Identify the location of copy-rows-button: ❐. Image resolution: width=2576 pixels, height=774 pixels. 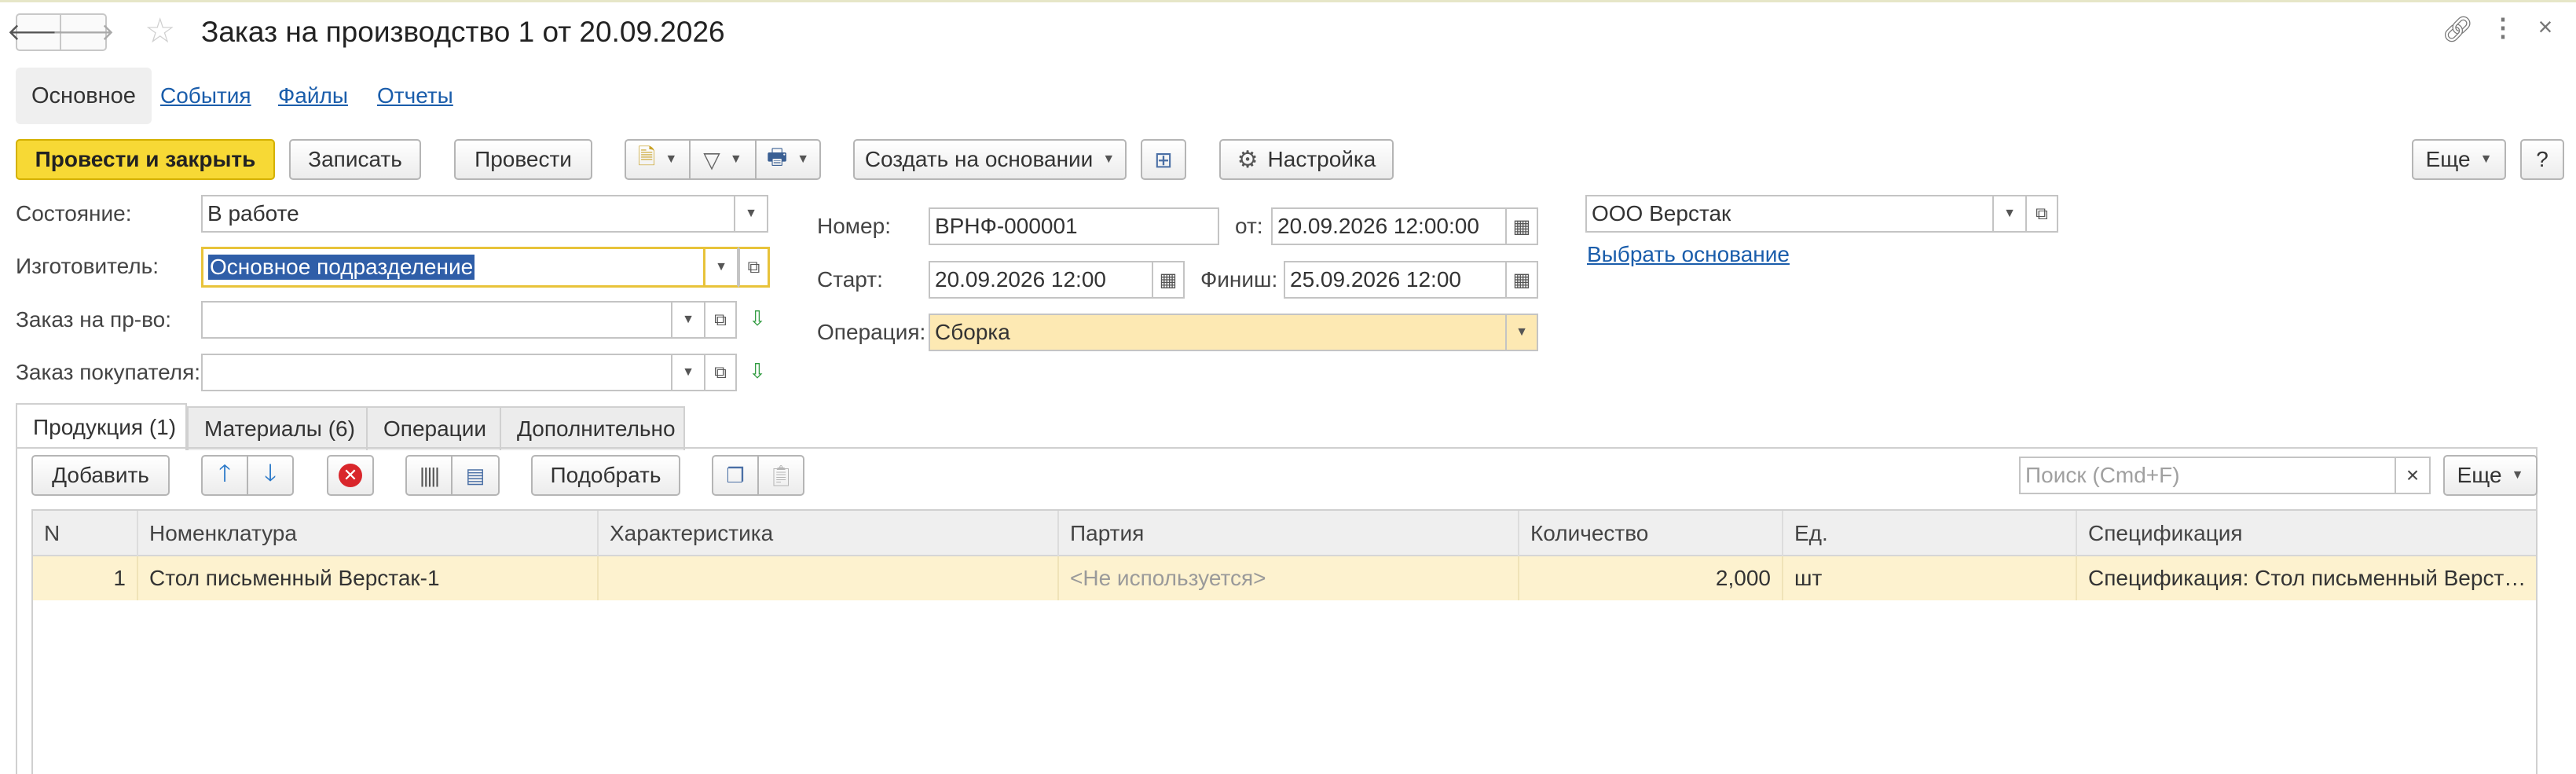
(735, 475).